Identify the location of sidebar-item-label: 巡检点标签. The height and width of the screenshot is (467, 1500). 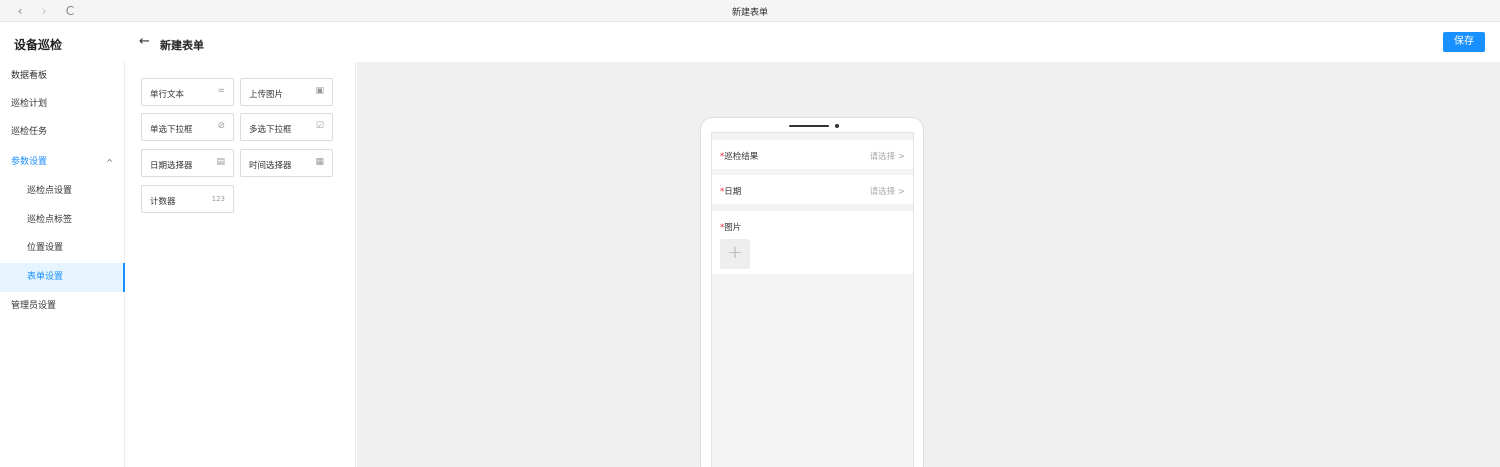
(50, 220).